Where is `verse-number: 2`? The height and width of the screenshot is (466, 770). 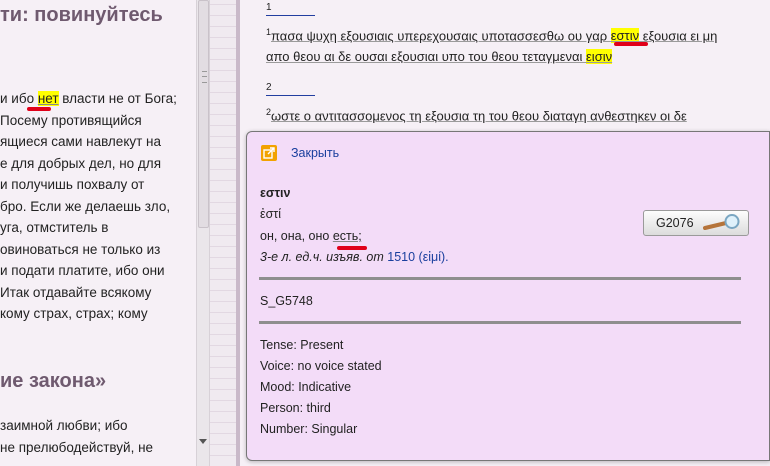
verse-number: 2 is located at coordinates (290, 89).